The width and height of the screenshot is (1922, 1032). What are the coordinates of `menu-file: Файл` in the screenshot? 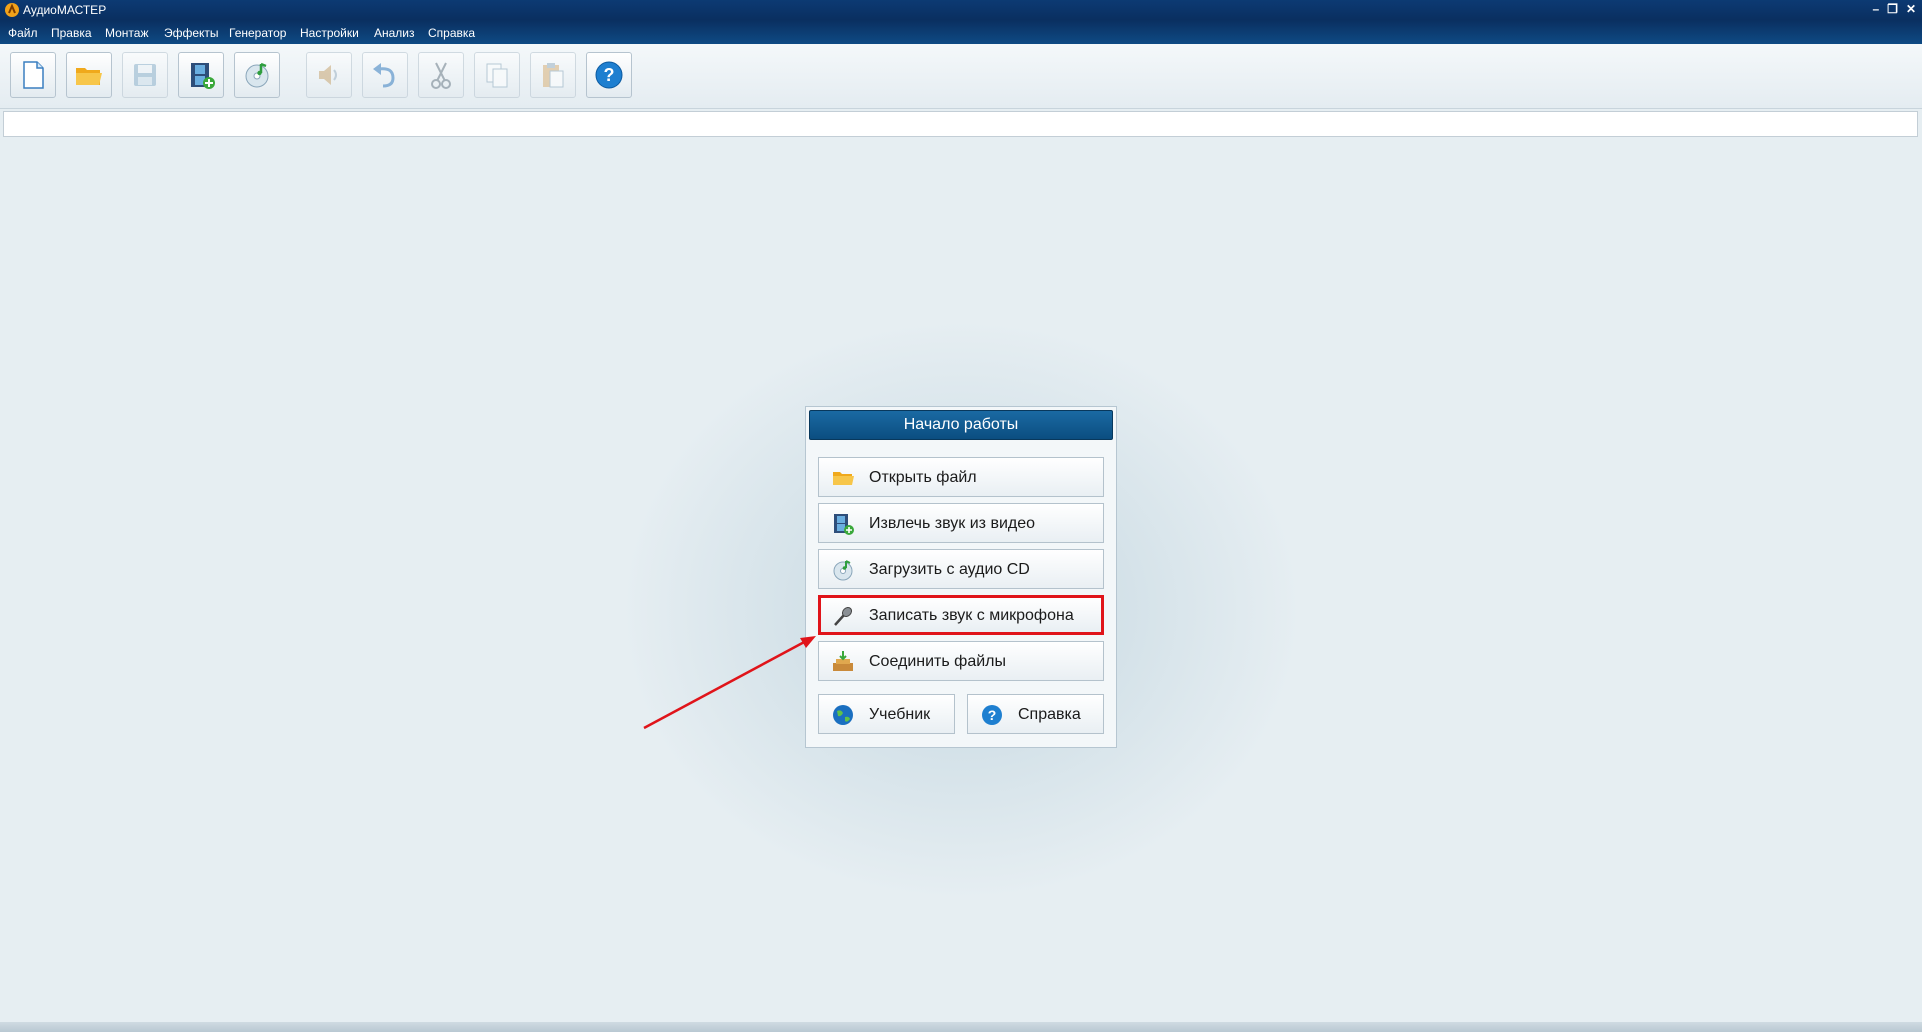 It's located at (23, 33).